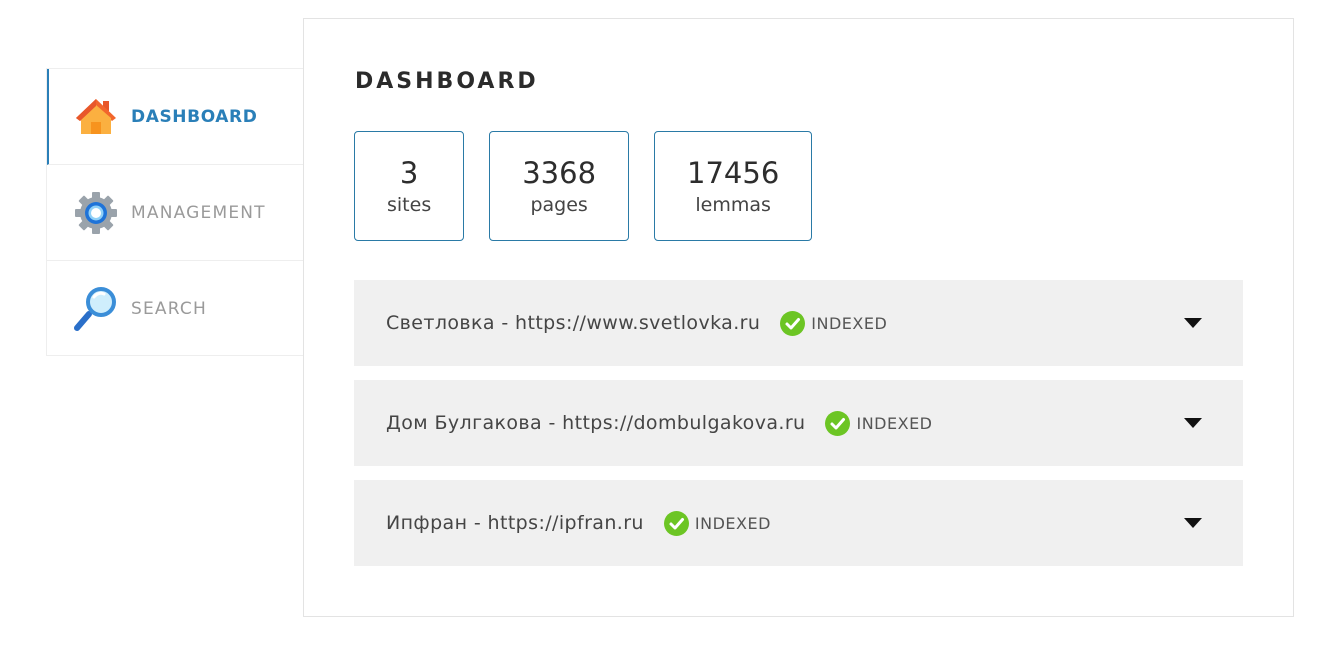 The height and width of the screenshot is (650, 1328). What do you see at coordinates (198, 212) in the screenshot?
I see `sidebar-item-label: MANAGEMENT` at bounding box center [198, 212].